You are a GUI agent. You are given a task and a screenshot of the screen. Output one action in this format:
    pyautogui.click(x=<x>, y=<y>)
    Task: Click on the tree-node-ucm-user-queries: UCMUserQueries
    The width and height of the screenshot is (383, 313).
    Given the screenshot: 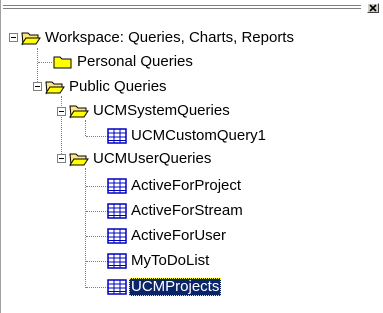 What is the action you would take?
    pyautogui.click(x=141, y=159)
    